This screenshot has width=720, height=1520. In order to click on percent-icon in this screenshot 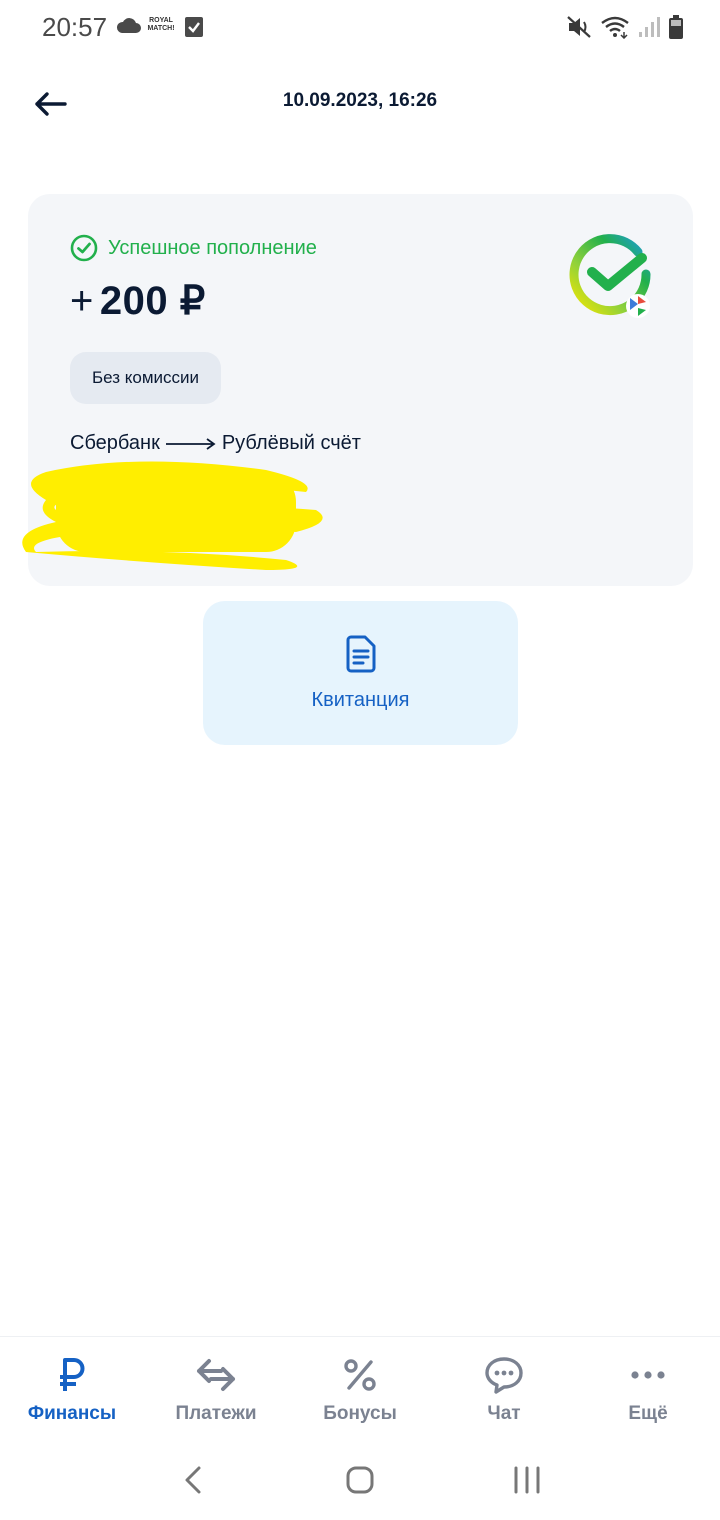, I will do `click(360, 1375)`.